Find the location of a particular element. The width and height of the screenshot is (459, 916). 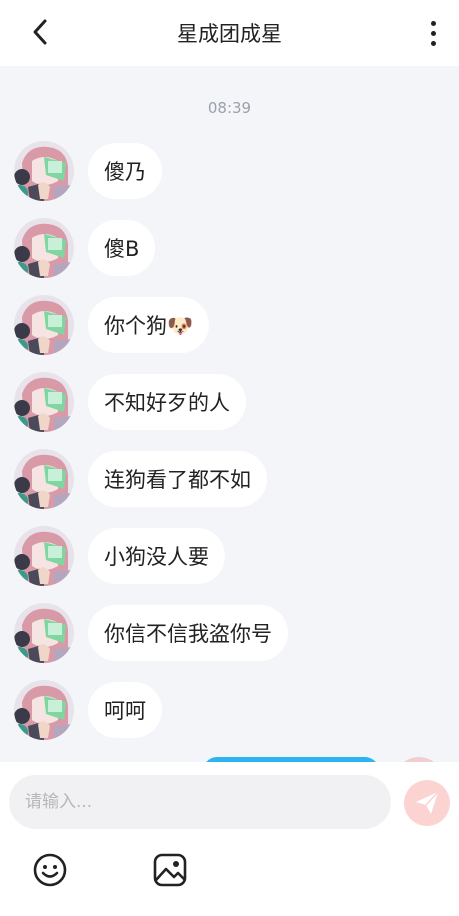

image-button is located at coordinates (170, 870).